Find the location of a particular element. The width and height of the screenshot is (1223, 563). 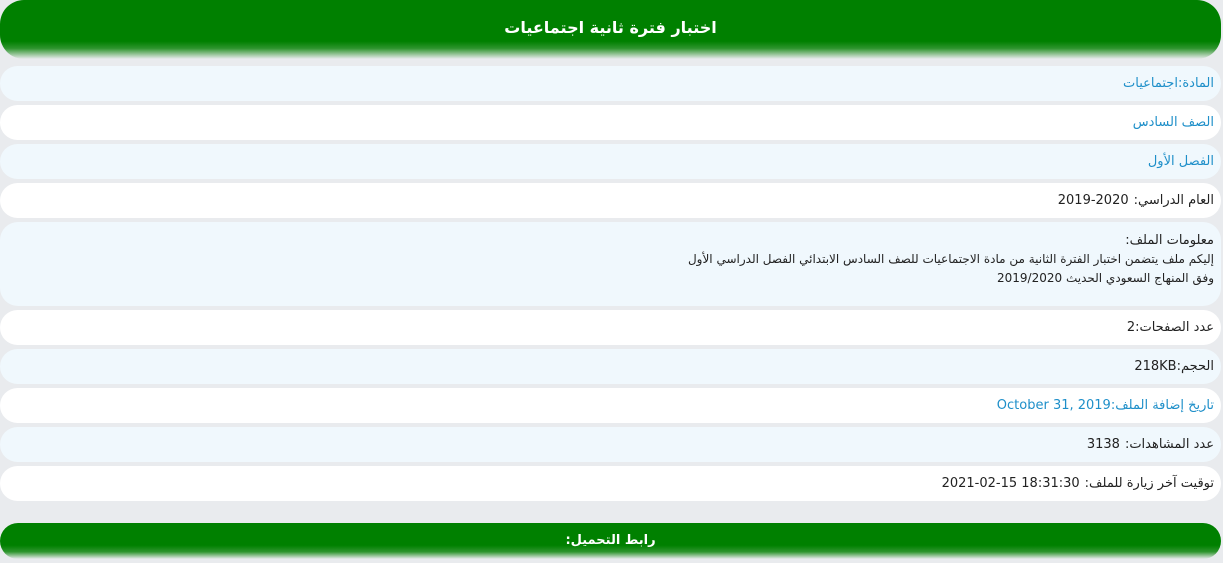

file-info-line-2: وفق المنهاج السعودي الحديث 2019/2020 is located at coordinates (1105, 278).